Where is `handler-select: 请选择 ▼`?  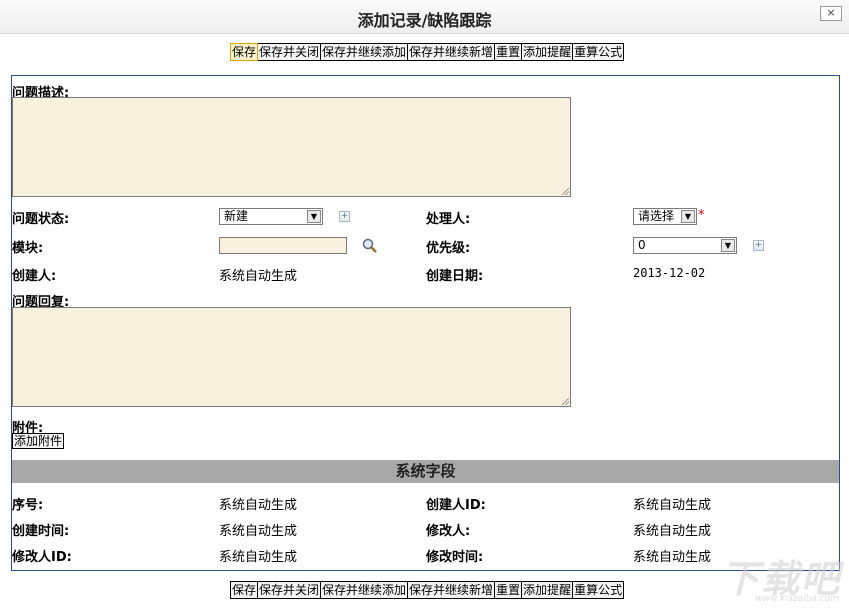 handler-select: 请选择 ▼ is located at coordinates (665, 216).